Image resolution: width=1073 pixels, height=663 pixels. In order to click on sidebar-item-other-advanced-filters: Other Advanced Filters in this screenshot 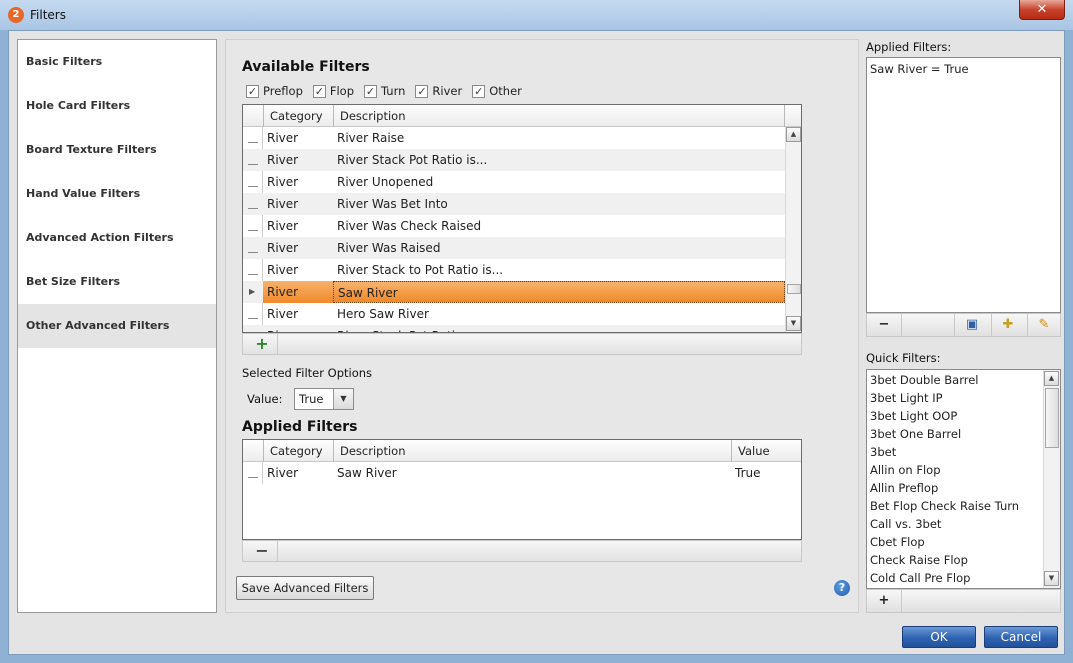, I will do `click(117, 326)`.